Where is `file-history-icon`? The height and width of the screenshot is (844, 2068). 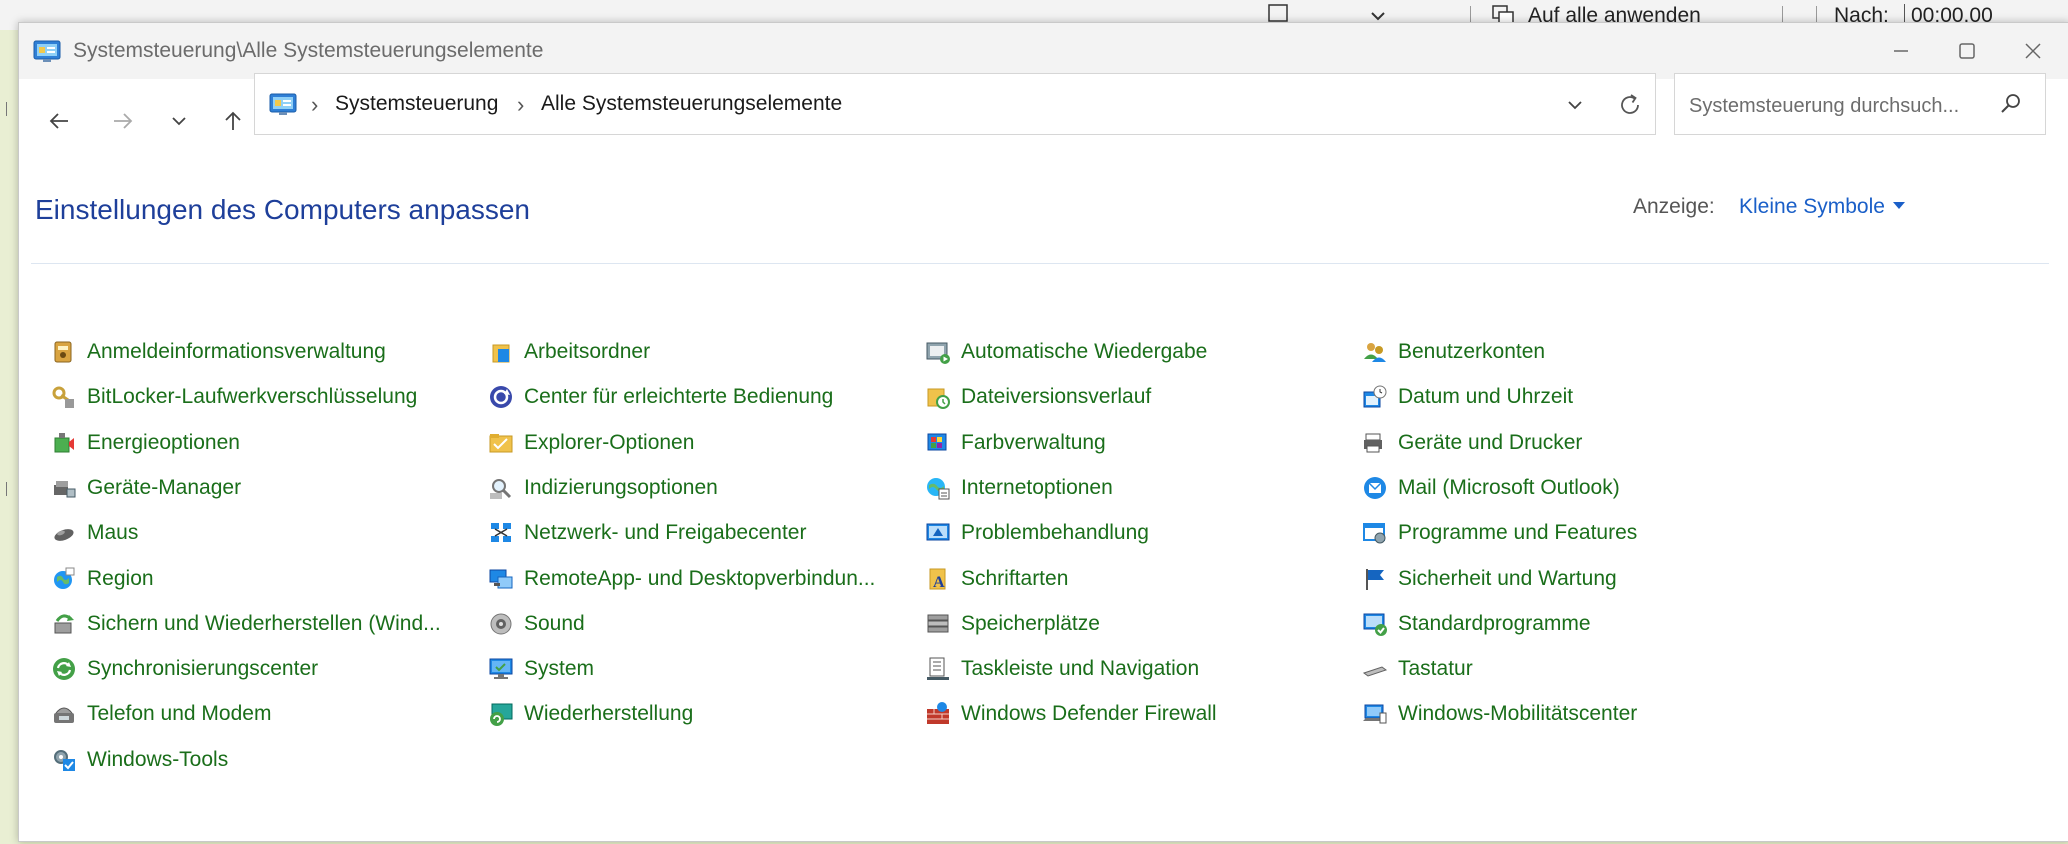
file-history-icon is located at coordinates (938, 397).